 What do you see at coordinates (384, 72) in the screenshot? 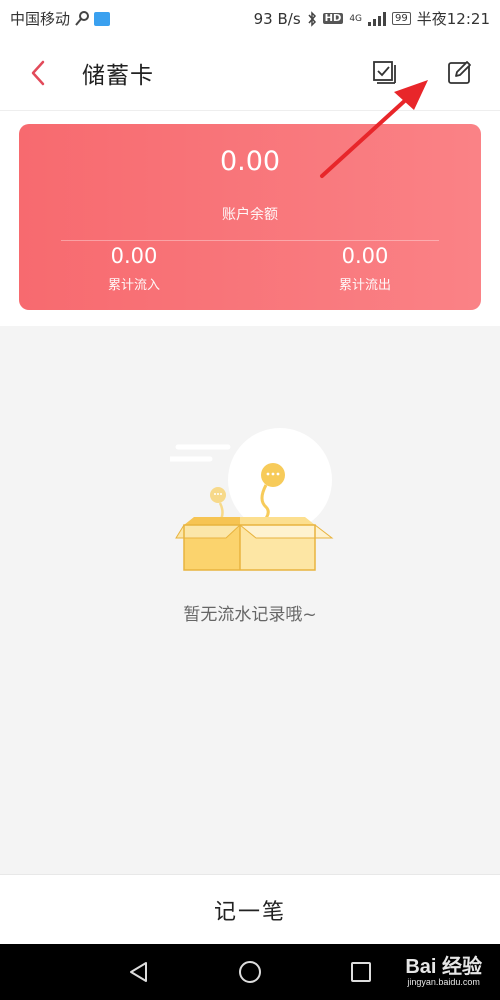
I see `checklist-icon` at bounding box center [384, 72].